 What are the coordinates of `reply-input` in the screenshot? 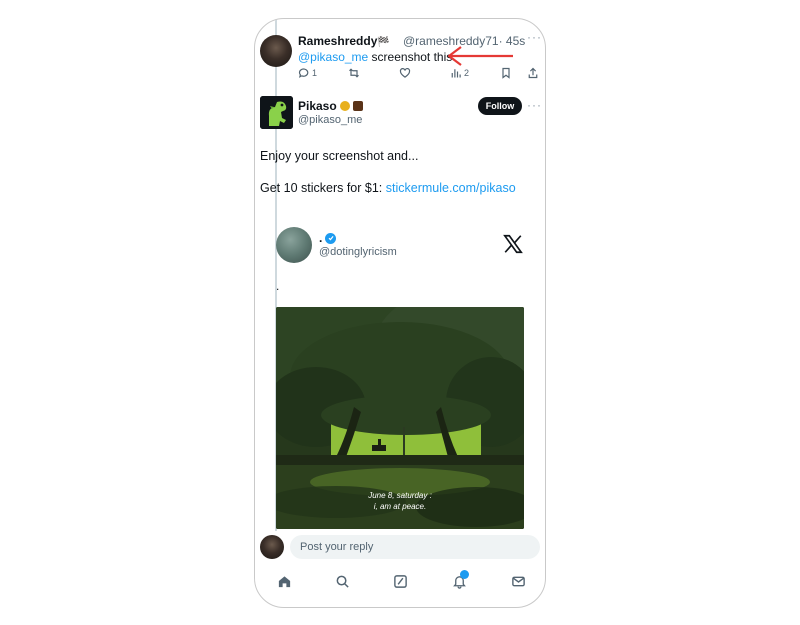 It's located at (415, 547).